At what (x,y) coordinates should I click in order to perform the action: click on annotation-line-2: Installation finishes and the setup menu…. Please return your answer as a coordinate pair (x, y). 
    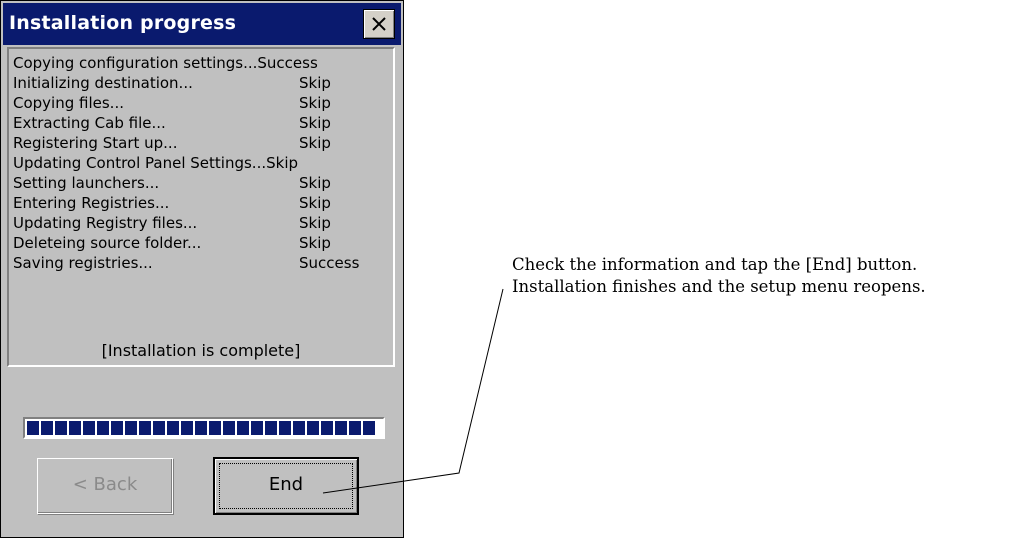
    Looking at the image, I should click on (719, 286).